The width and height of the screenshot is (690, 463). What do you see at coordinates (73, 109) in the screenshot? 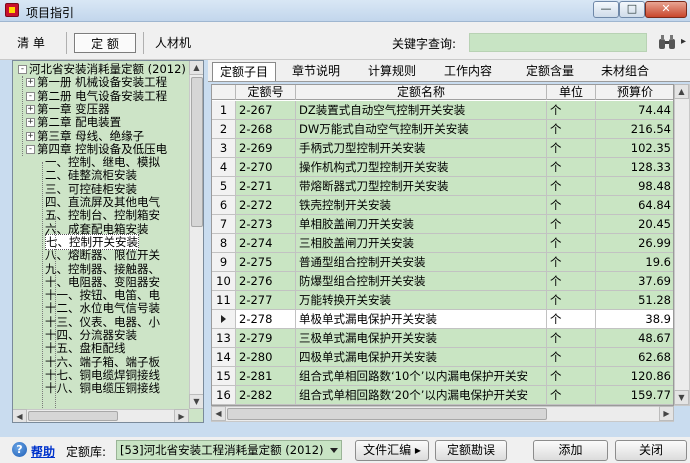
I see `tree-item: 第一章 变压器` at bounding box center [73, 109].